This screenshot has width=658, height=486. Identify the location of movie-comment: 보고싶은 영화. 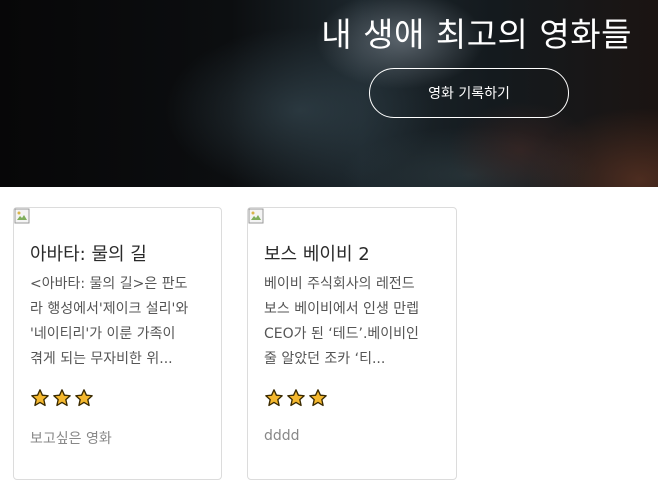
(71, 439).